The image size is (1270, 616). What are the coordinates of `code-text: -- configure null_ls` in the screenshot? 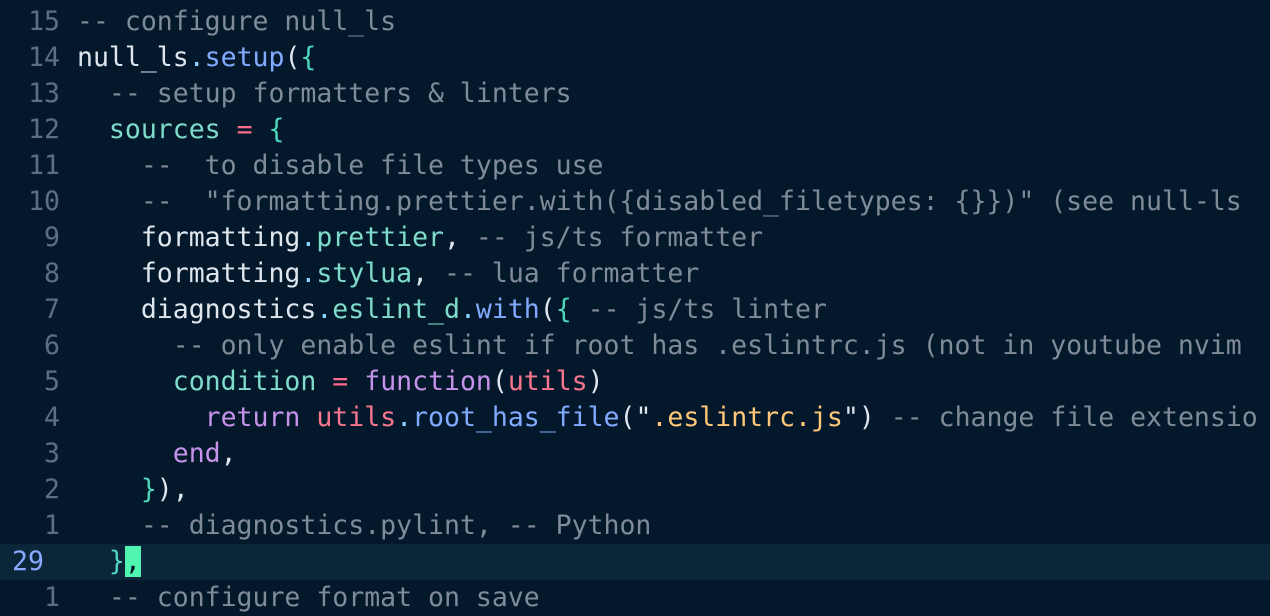 It's located at (236, 22).